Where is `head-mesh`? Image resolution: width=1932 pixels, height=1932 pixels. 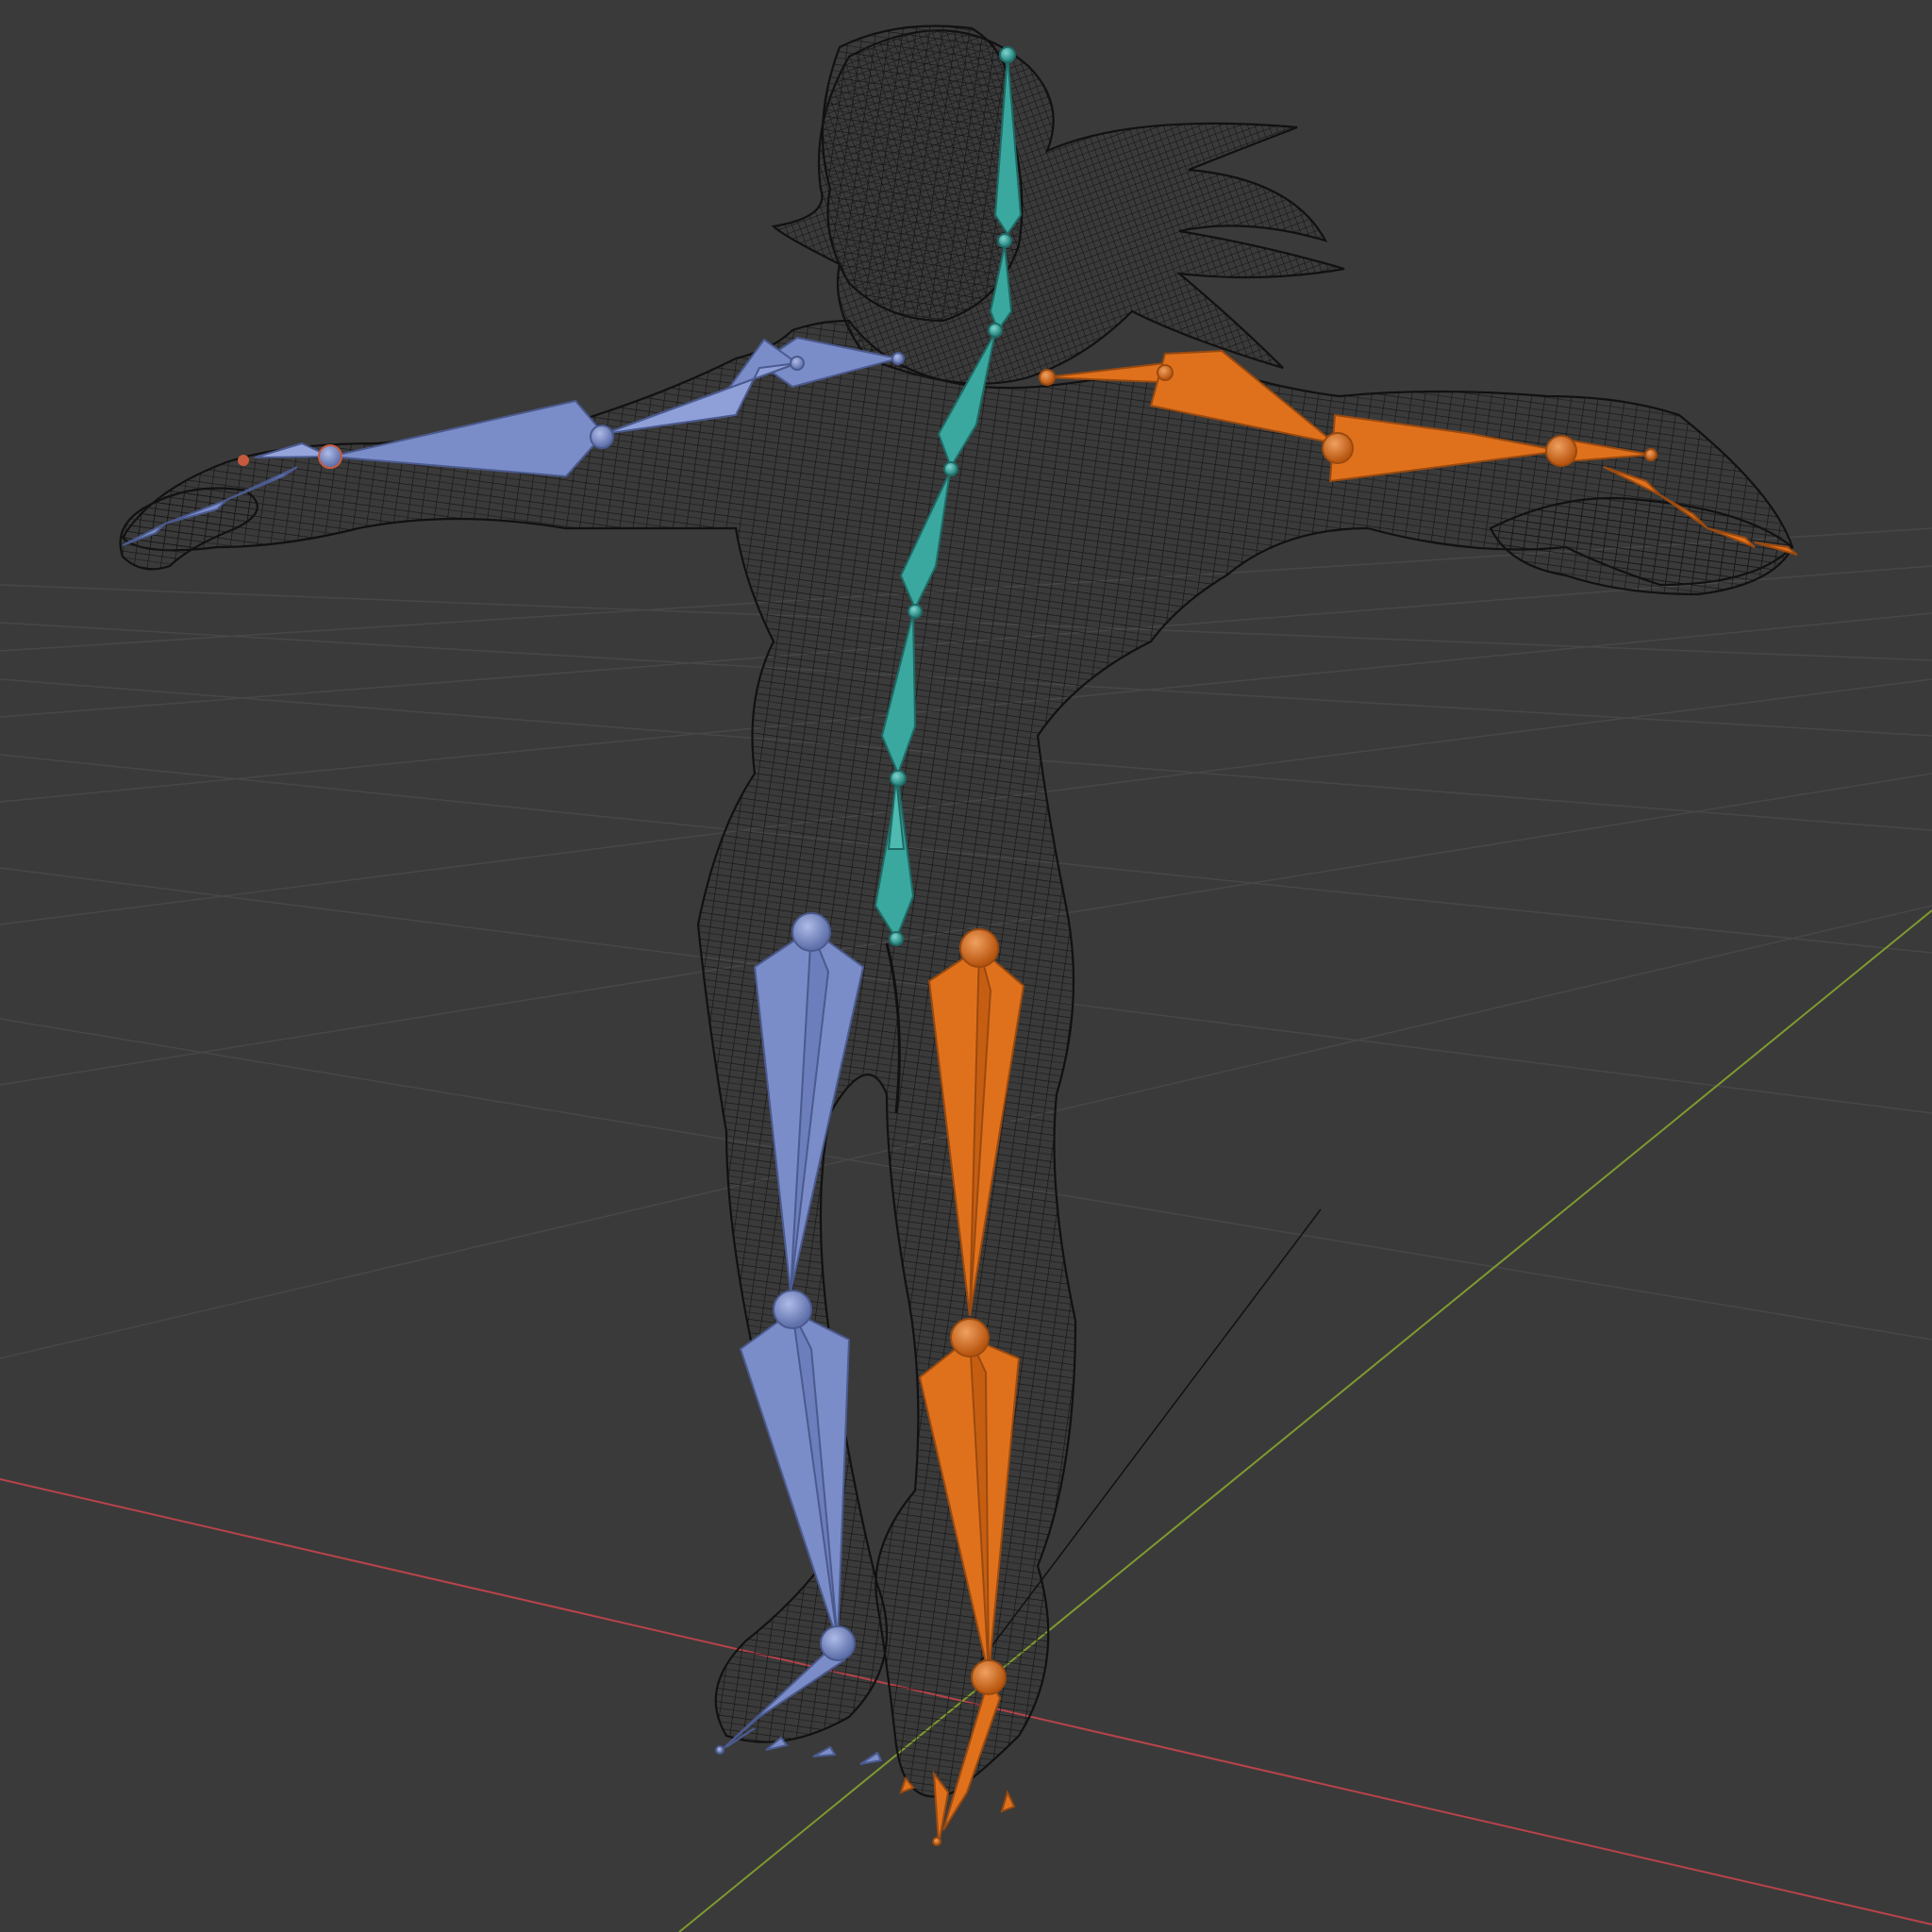 head-mesh is located at coordinates (922, 174).